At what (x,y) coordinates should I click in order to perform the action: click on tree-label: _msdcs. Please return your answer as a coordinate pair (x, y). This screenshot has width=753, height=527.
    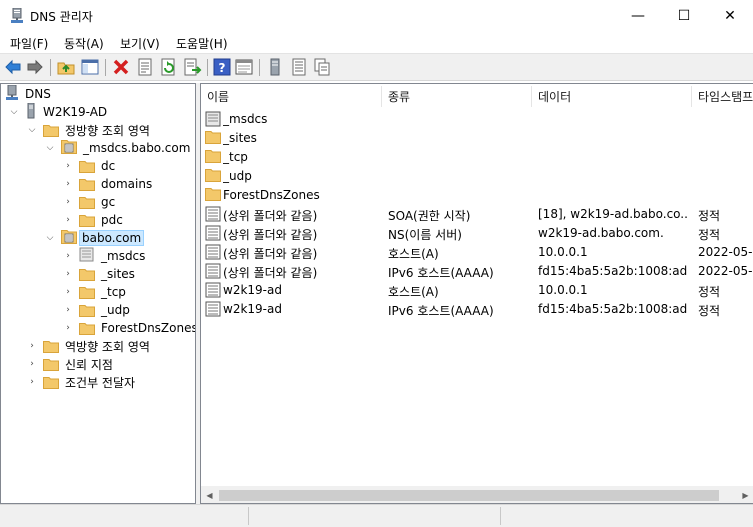
    Looking at the image, I should click on (123, 256).